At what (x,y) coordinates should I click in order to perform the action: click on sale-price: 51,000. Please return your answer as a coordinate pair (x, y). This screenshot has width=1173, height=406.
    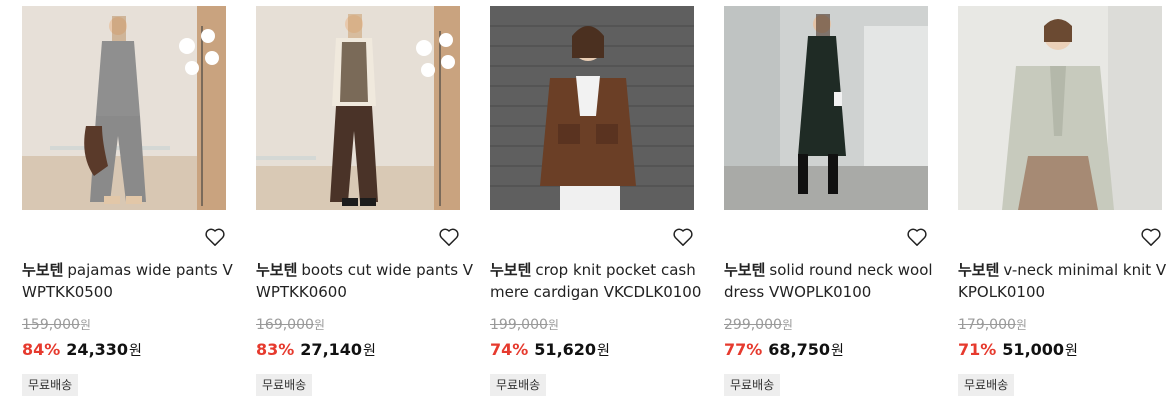
    Looking at the image, I should click on (1033, 349).